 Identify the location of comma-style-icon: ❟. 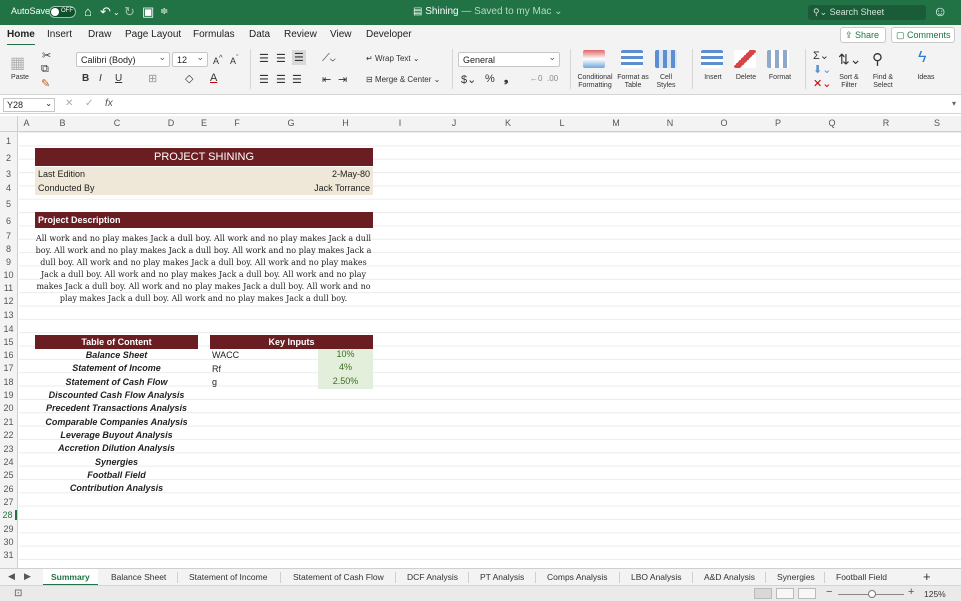
(506, 79).